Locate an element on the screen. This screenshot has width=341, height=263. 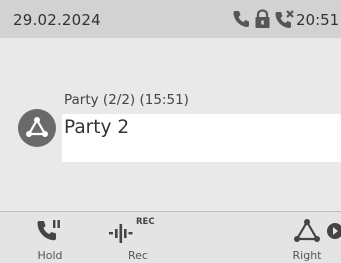
hold-softkey: Hold is located at coordinates (50, 237).